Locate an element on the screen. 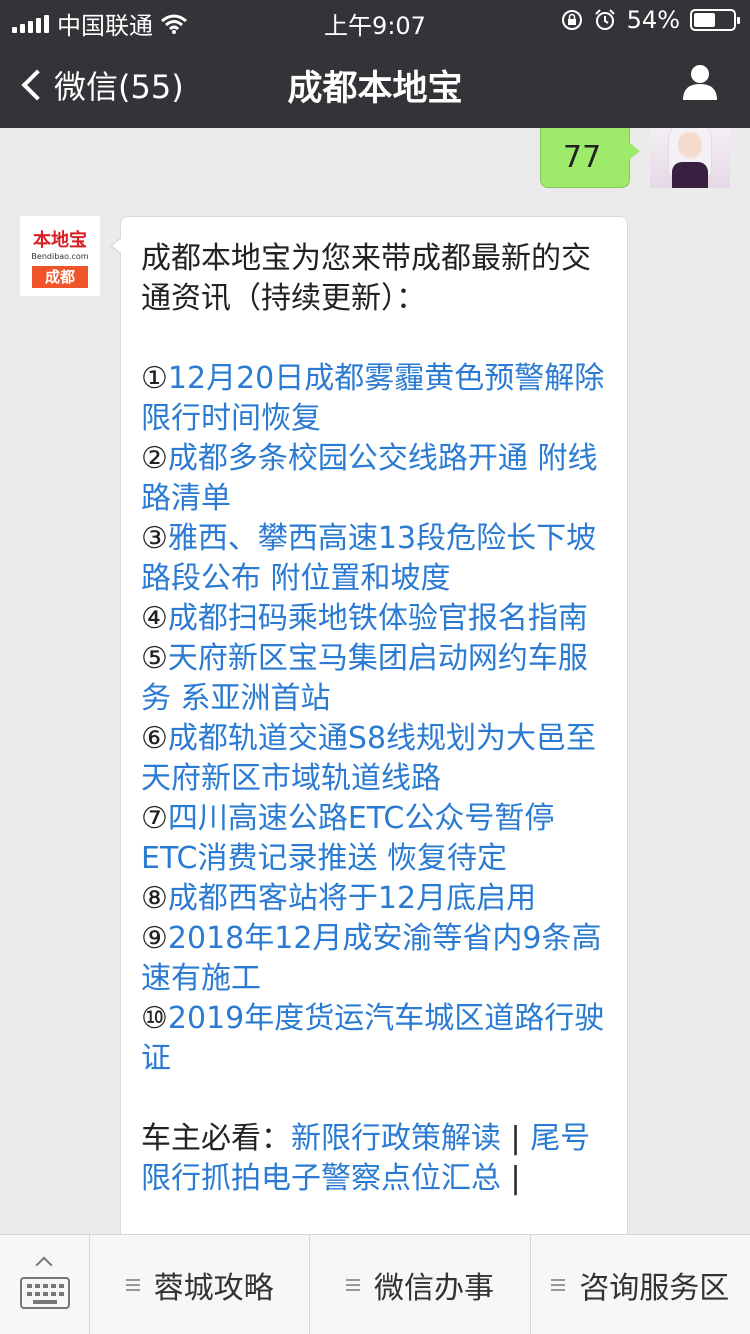 The height and width of the screenshot is (1334, 750). page-title: 成都本地宝 is located at coordinates (375, 89).